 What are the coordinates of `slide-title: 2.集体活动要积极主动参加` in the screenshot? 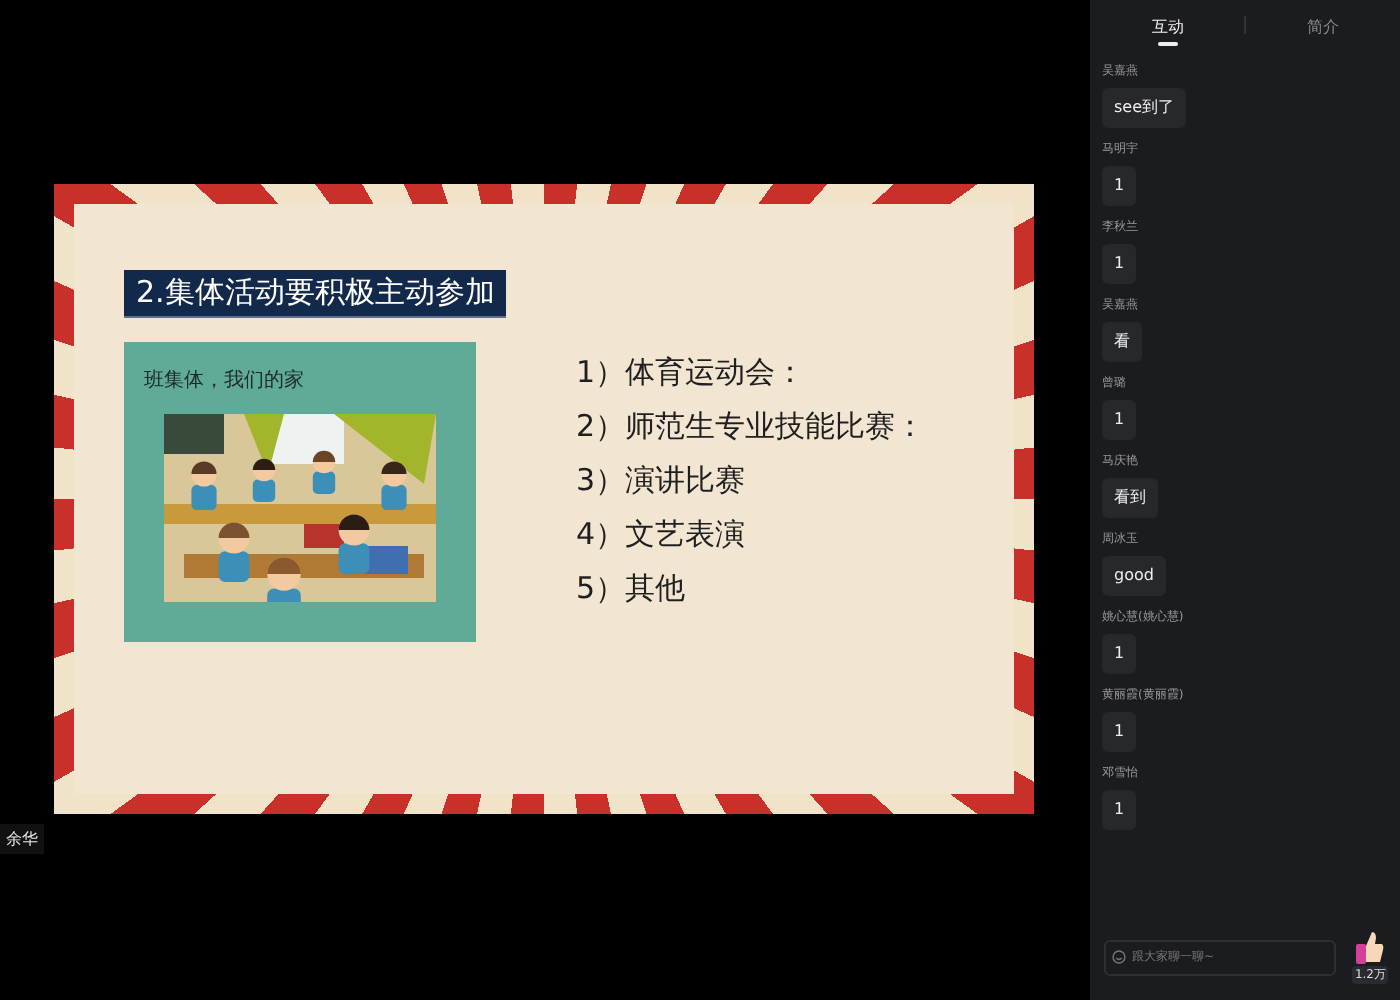 It's located at (315, 294).